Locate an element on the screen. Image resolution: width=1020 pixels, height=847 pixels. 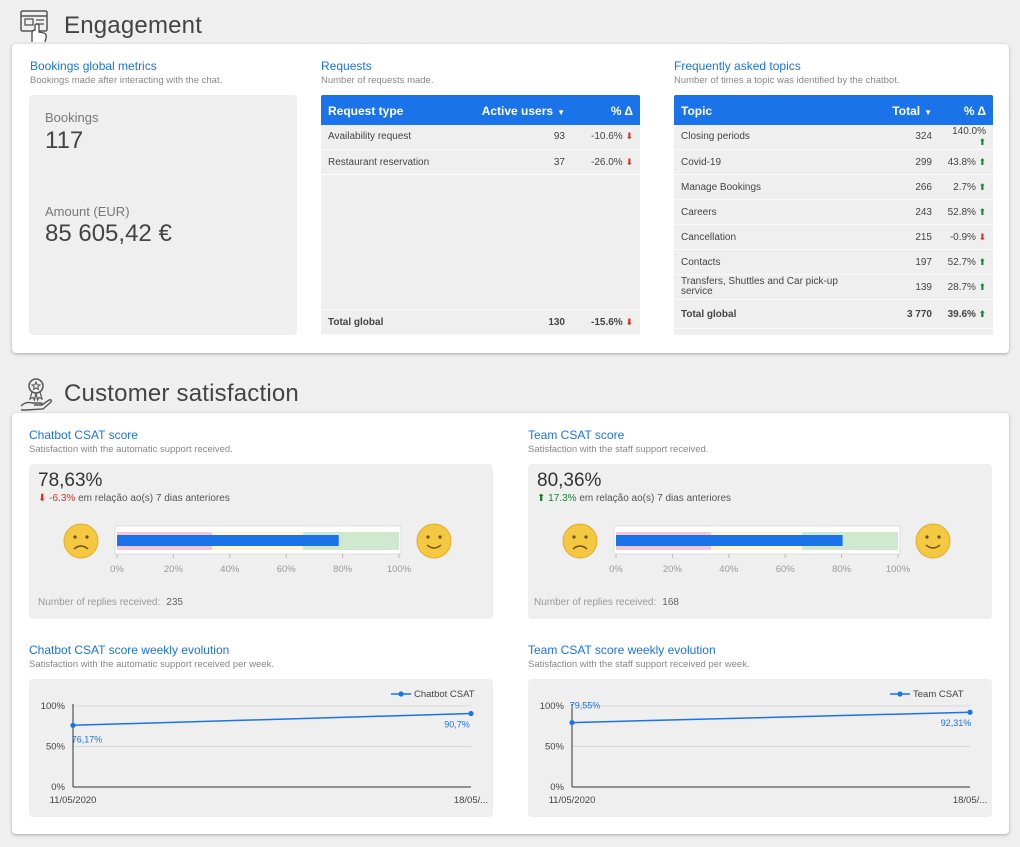
data-label: 76,17% is located at coordinates (87, 739).